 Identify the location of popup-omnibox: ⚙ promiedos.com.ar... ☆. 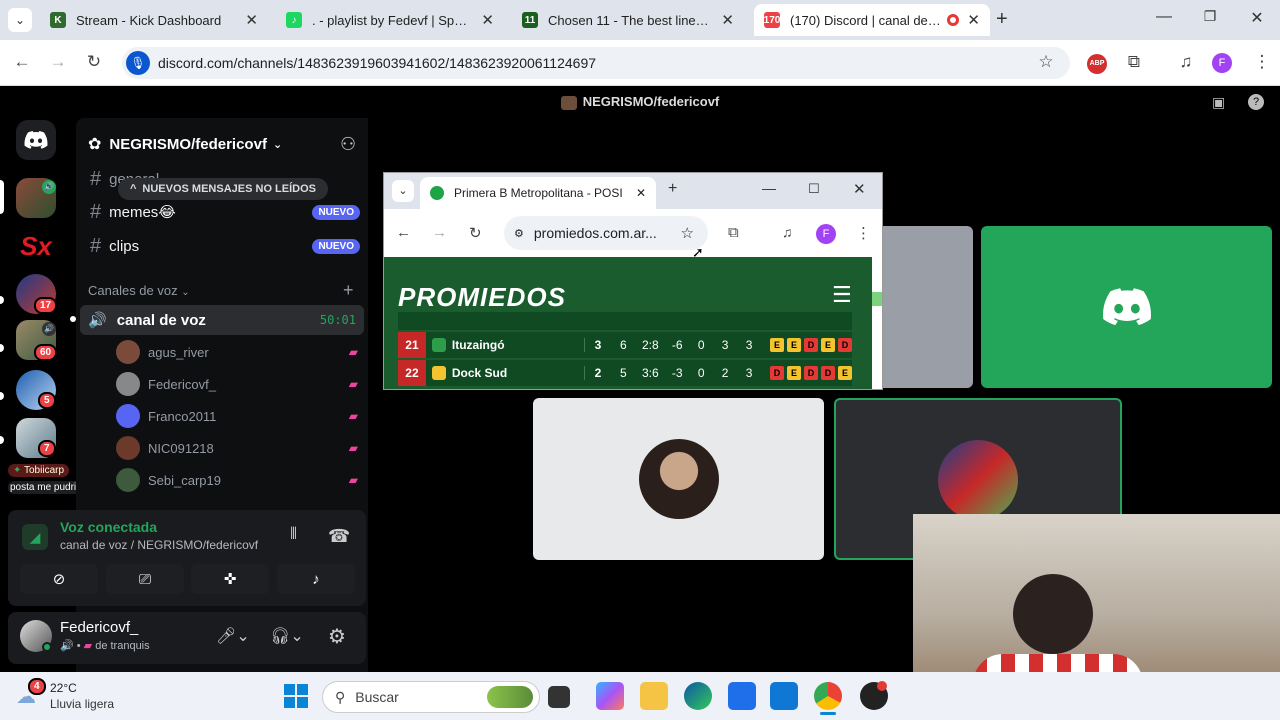
(606, 233).